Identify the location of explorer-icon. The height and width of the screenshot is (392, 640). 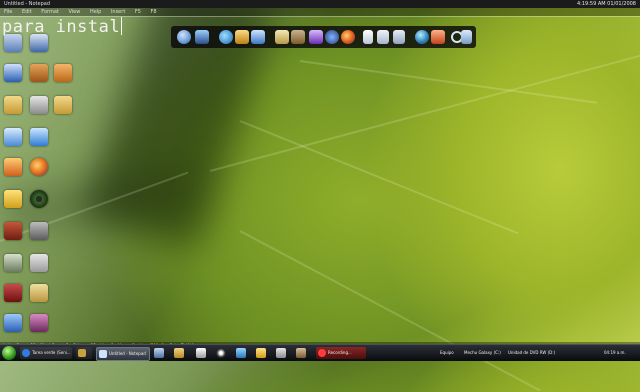
(159, 353).